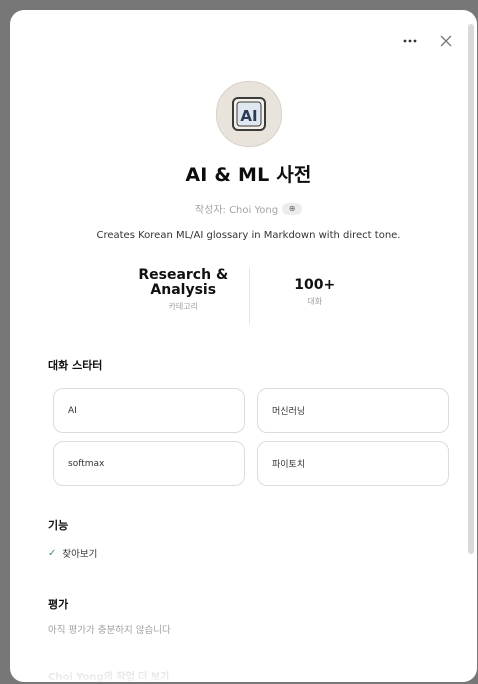 This screenshot has width=478, height=684. Describe the element at coordinates (58, 525) in the screenshot. I see `features-title: 기능` at that location.